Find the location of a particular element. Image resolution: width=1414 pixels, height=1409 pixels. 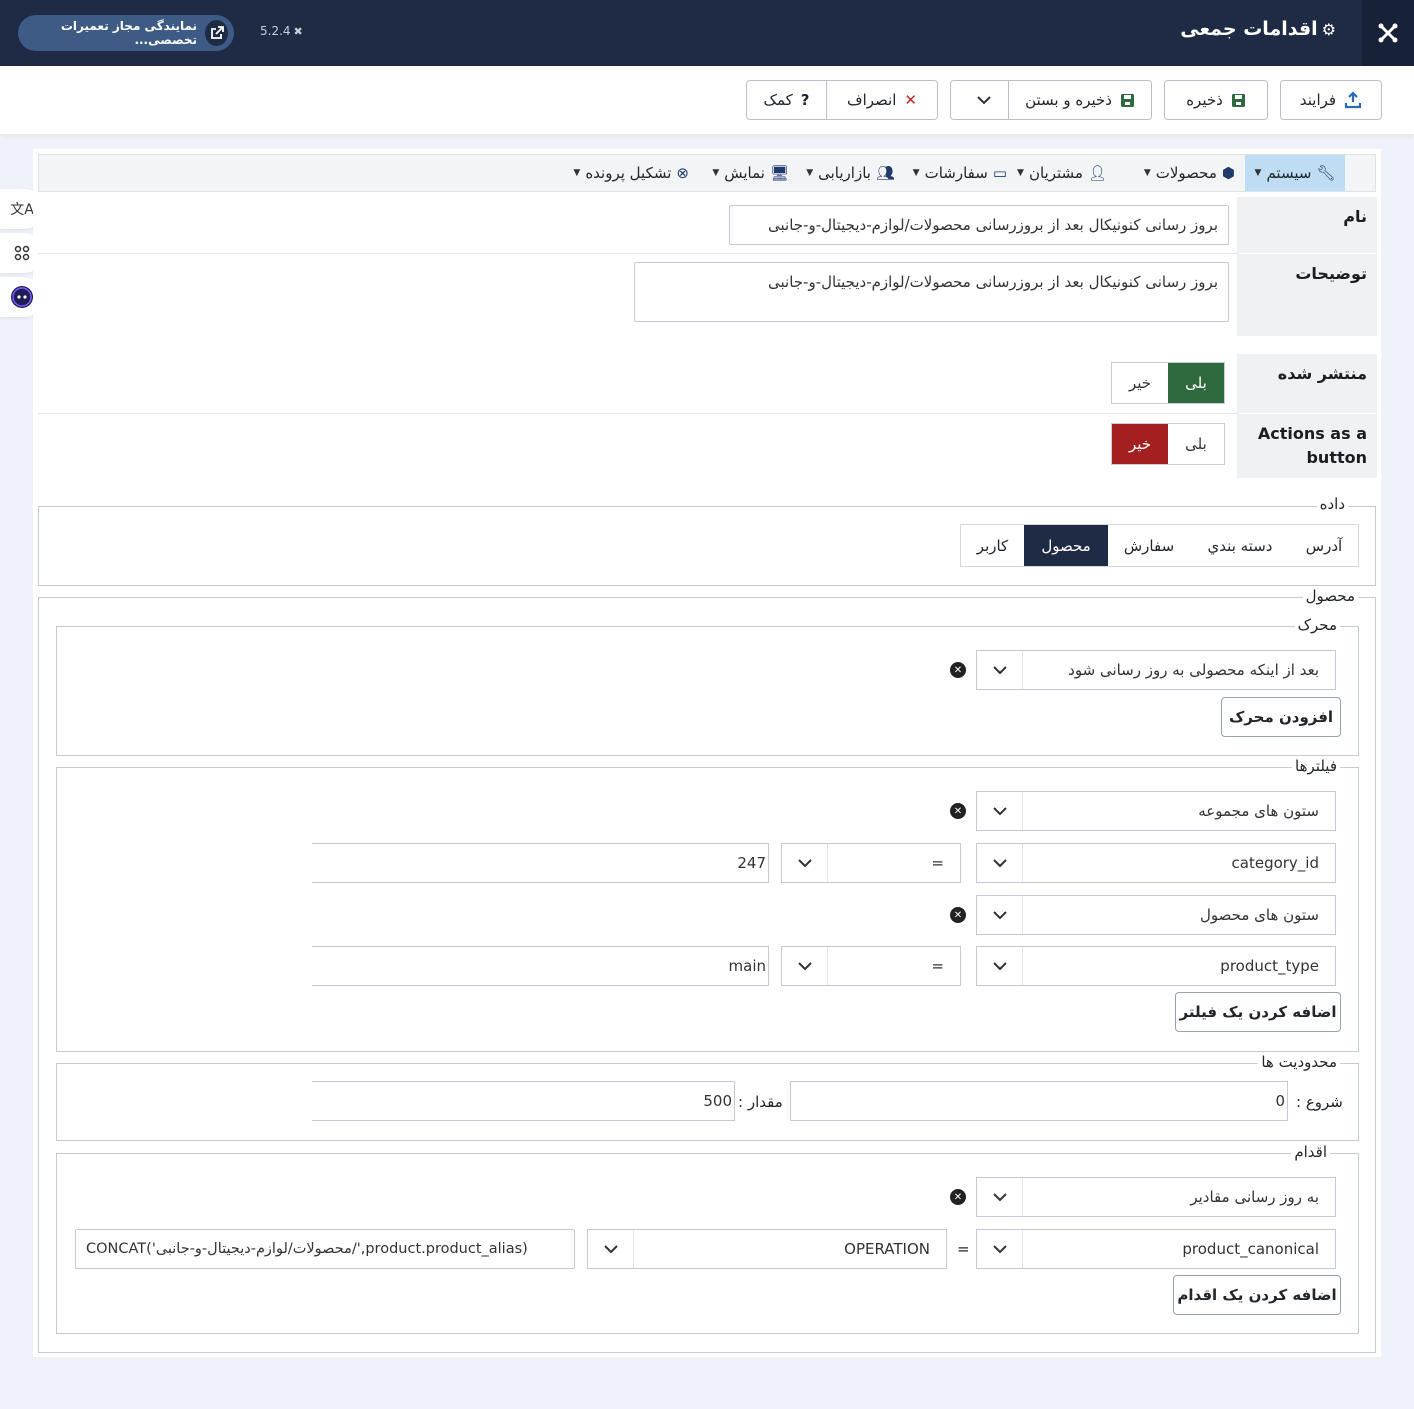

tab-user: کاربر is located at coordinates (992, 545).